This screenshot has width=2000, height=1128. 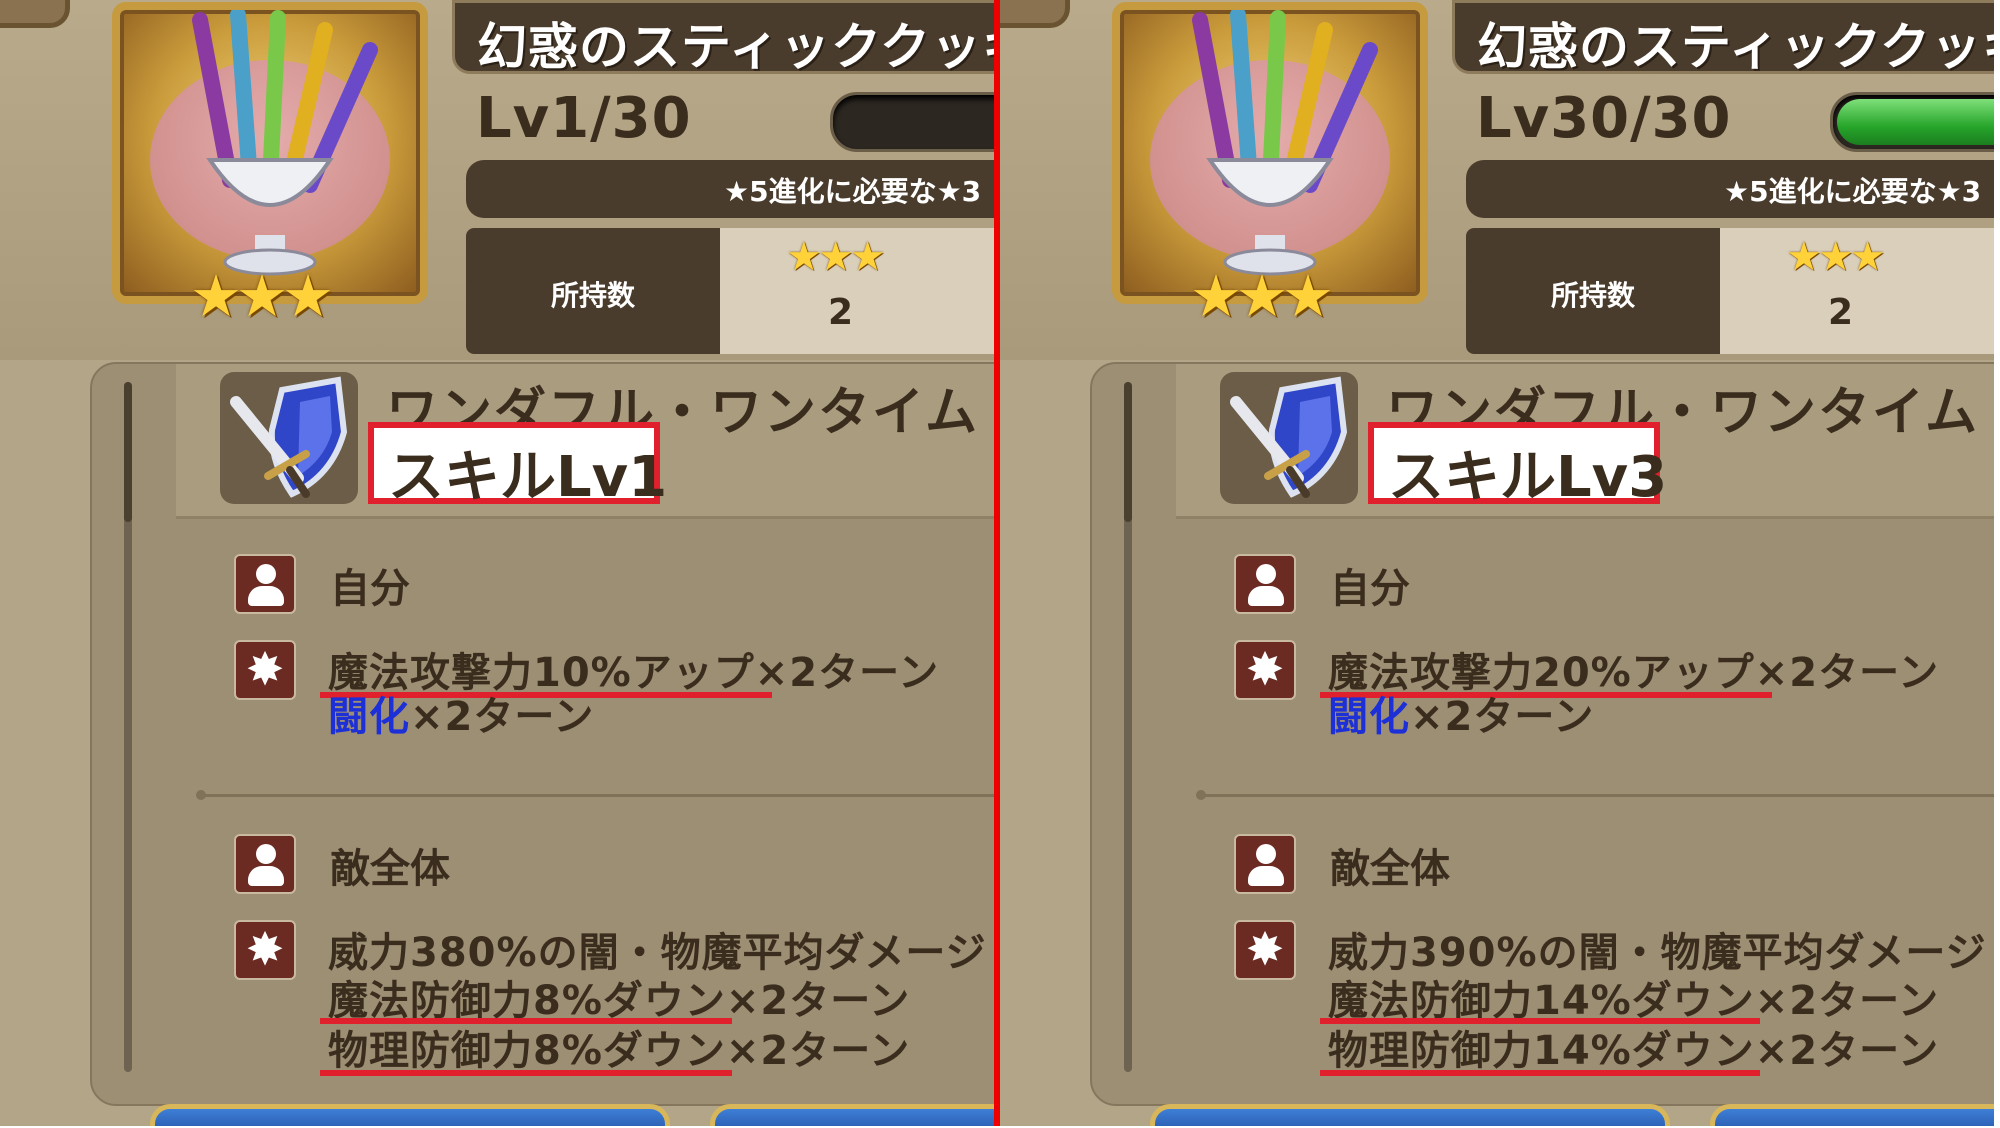 I want to click on skill-level: スキルLv3, so click(x=1528, y=477).